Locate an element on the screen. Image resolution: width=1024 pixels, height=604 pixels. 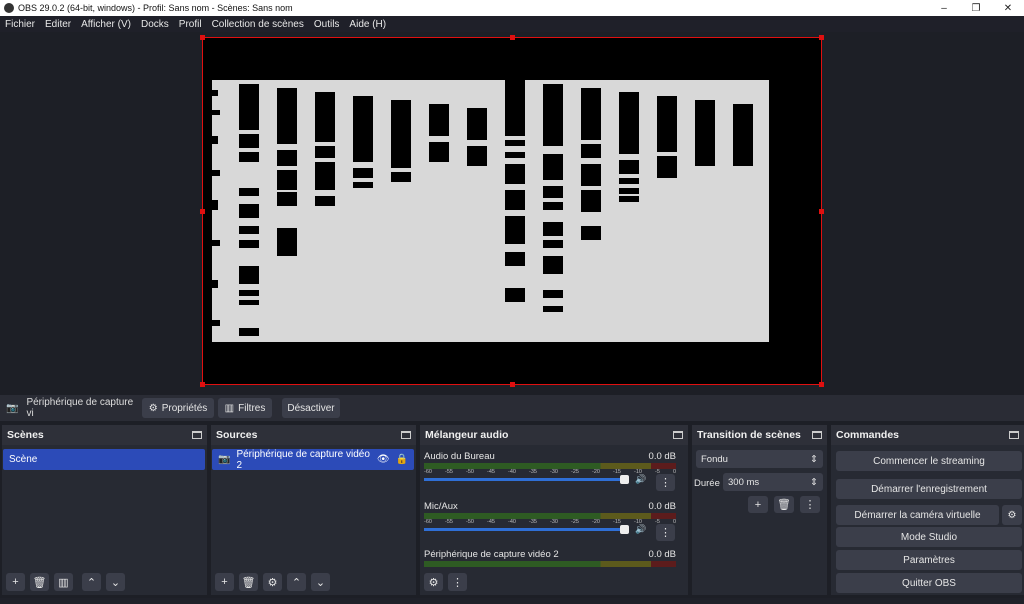
menu-profil: Profil is located at coordinates (190, 24).